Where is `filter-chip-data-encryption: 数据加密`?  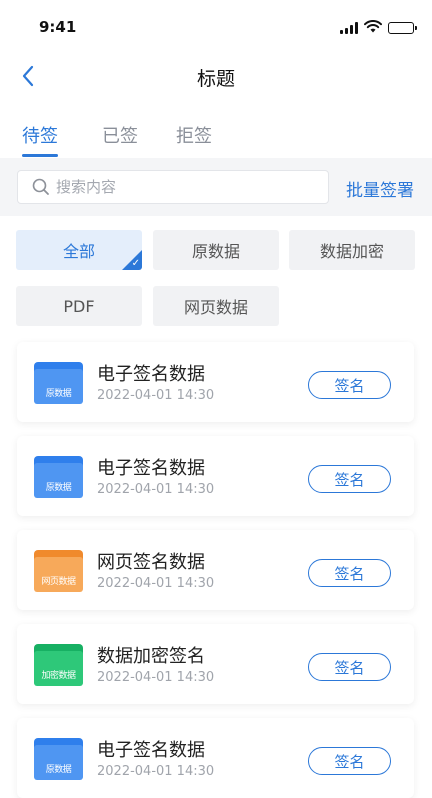 filter-chip-data-encryption: 数据加密 is located at coordinates (352, 250).